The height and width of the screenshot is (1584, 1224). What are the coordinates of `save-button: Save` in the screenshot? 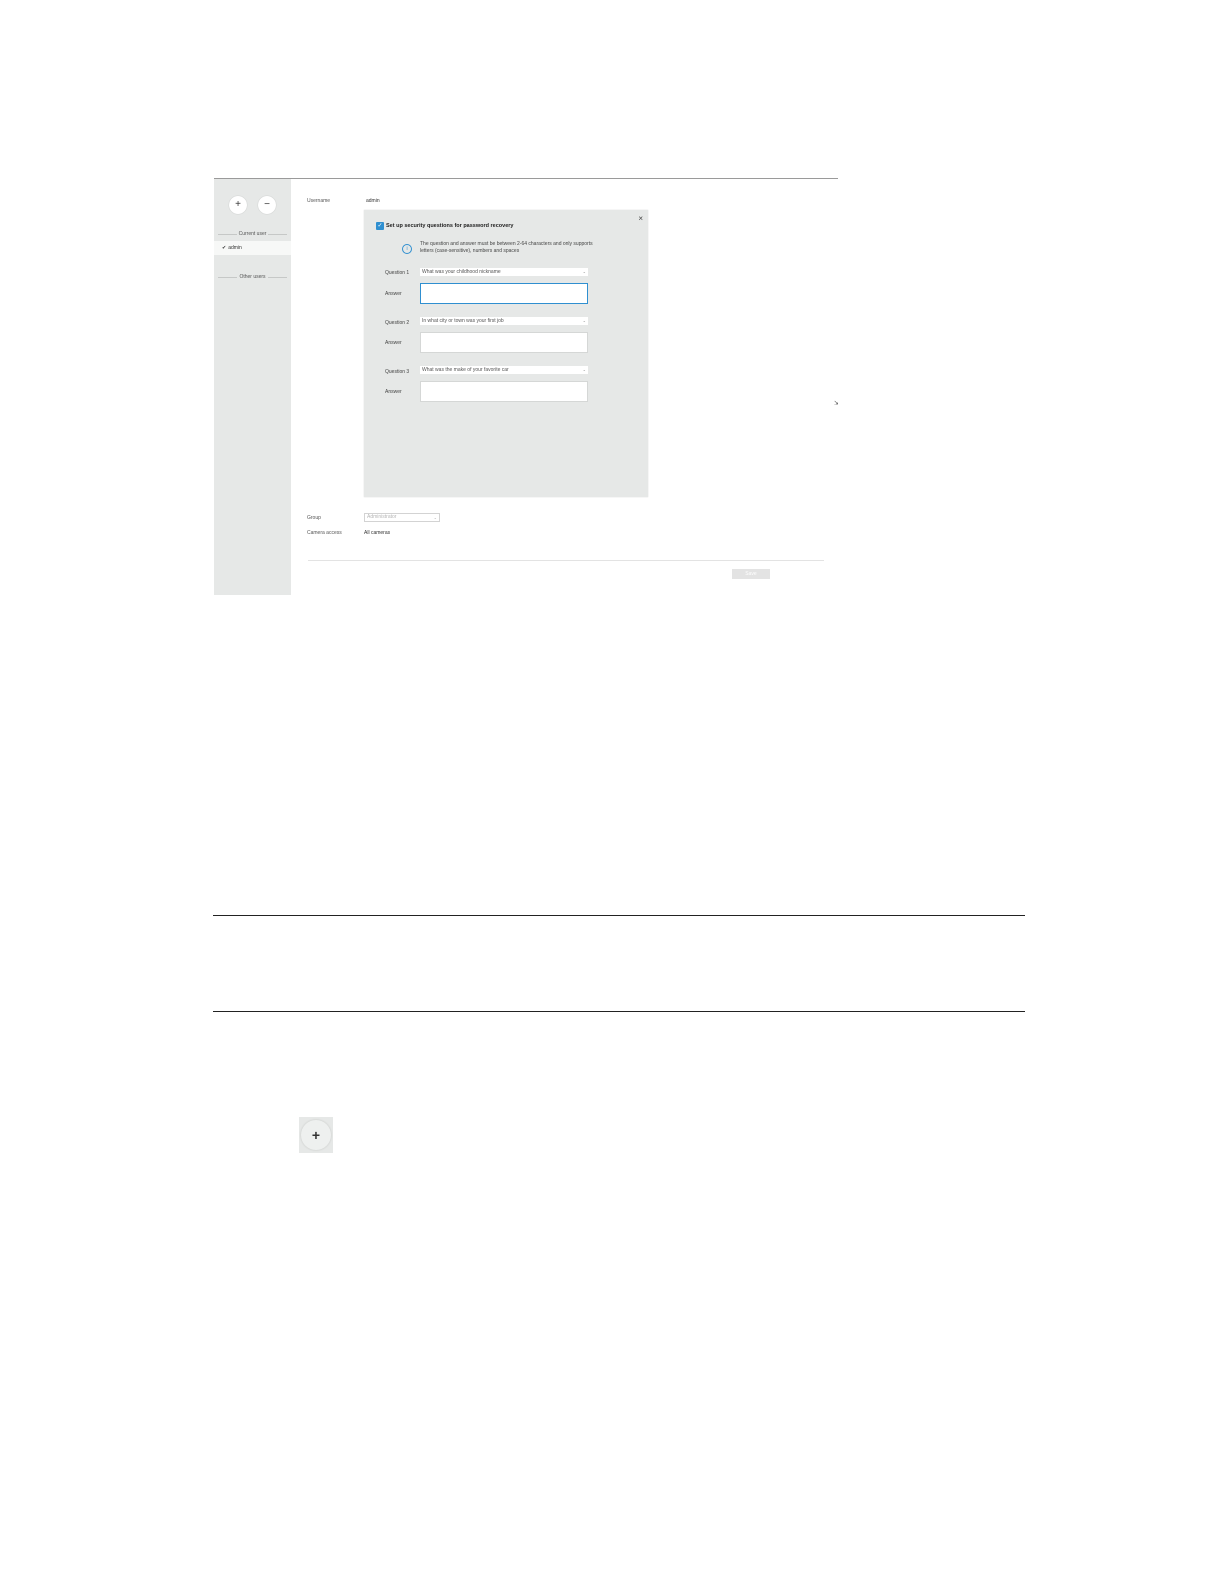 It's located at (751, 574).